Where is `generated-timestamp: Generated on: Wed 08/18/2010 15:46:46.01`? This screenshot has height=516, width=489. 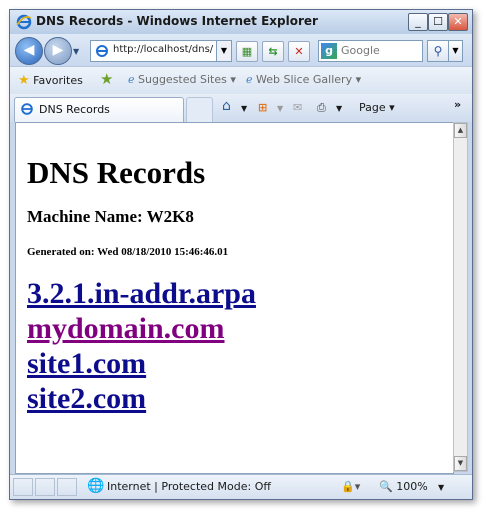
generated-timestamp: Generated on: Wed 08/18/2010 15:46:46.01 is located at coordinates (128, 252).